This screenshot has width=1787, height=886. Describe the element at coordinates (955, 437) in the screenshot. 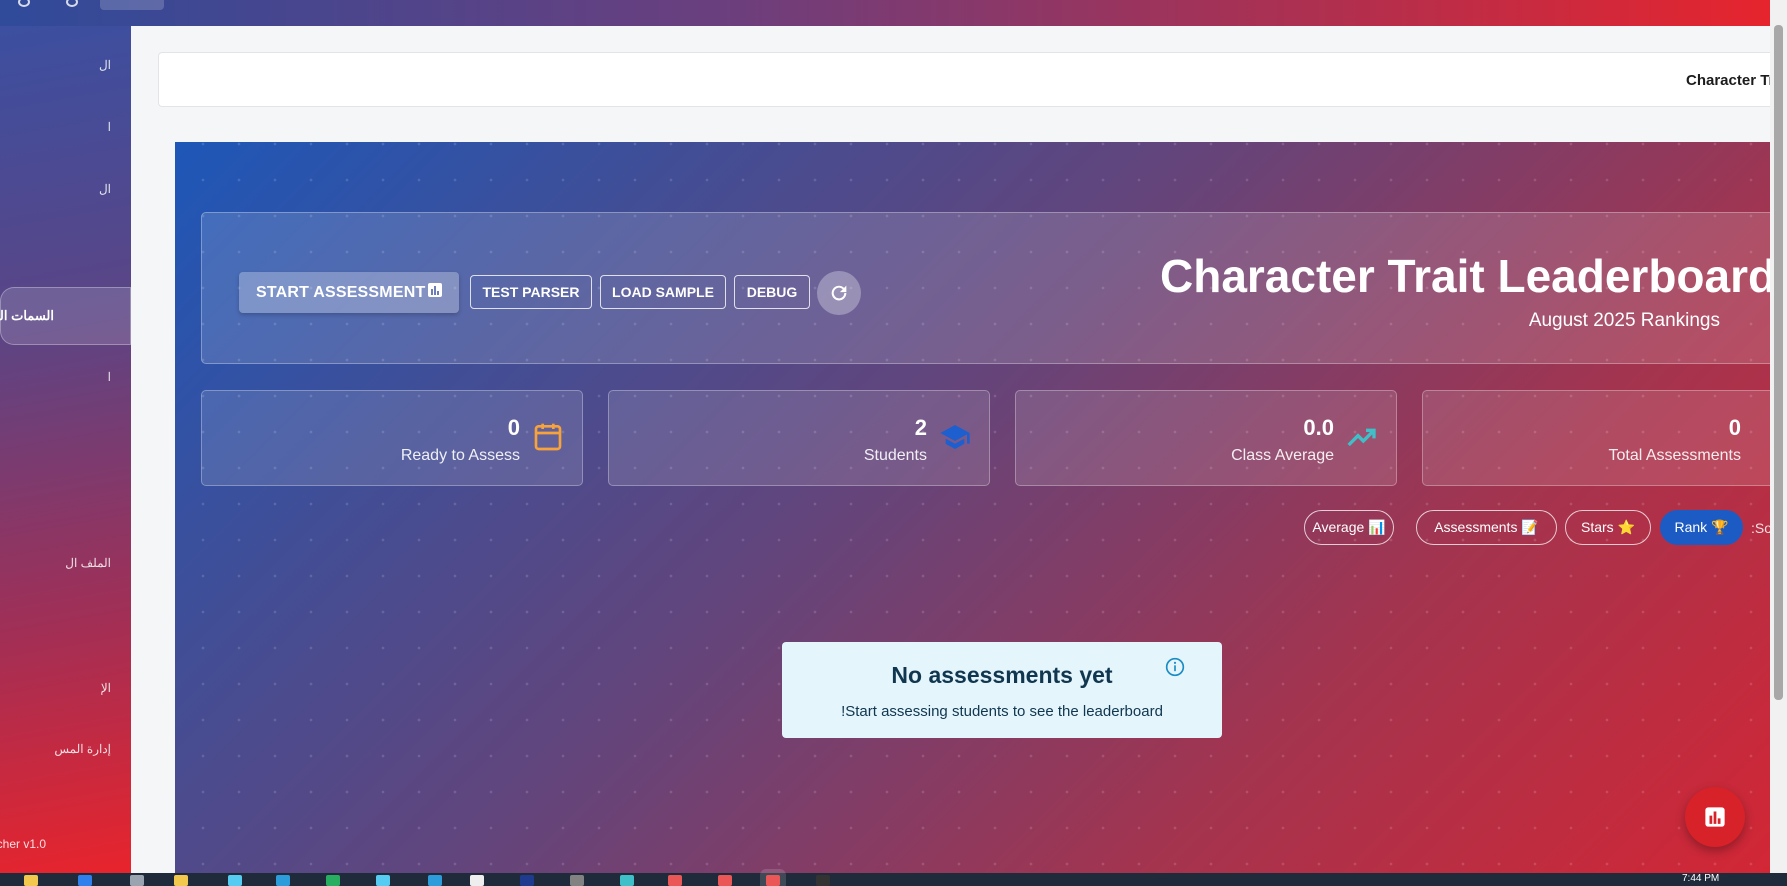

I see `graduation-cap-icon` at that location.